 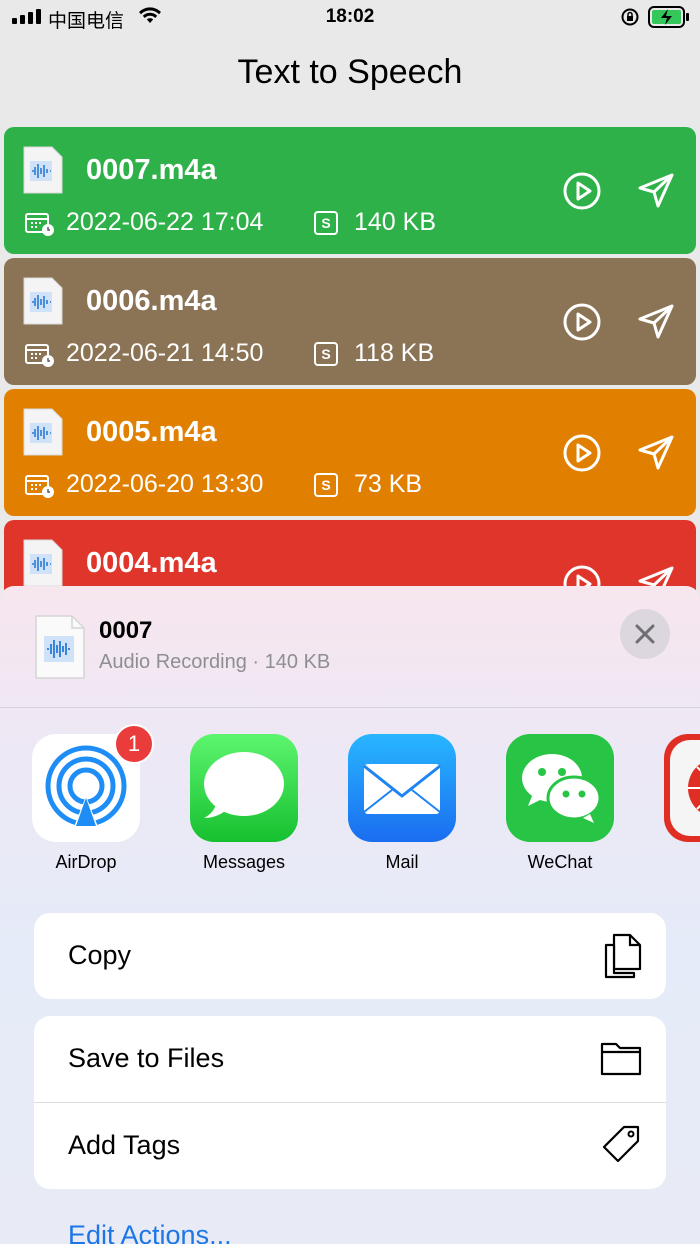 I want to click on share-app-mail: Mail, so click(x=402, y=803).